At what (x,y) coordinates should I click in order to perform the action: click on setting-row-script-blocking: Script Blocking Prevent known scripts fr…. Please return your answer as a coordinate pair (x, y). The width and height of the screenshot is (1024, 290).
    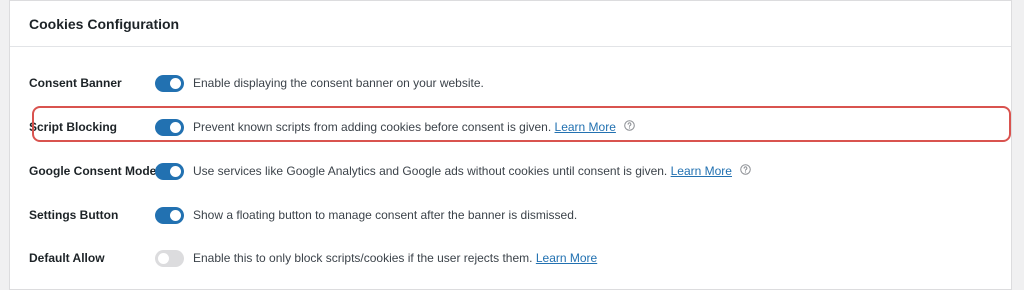
    Looking at the image, I should click on (510, 128).